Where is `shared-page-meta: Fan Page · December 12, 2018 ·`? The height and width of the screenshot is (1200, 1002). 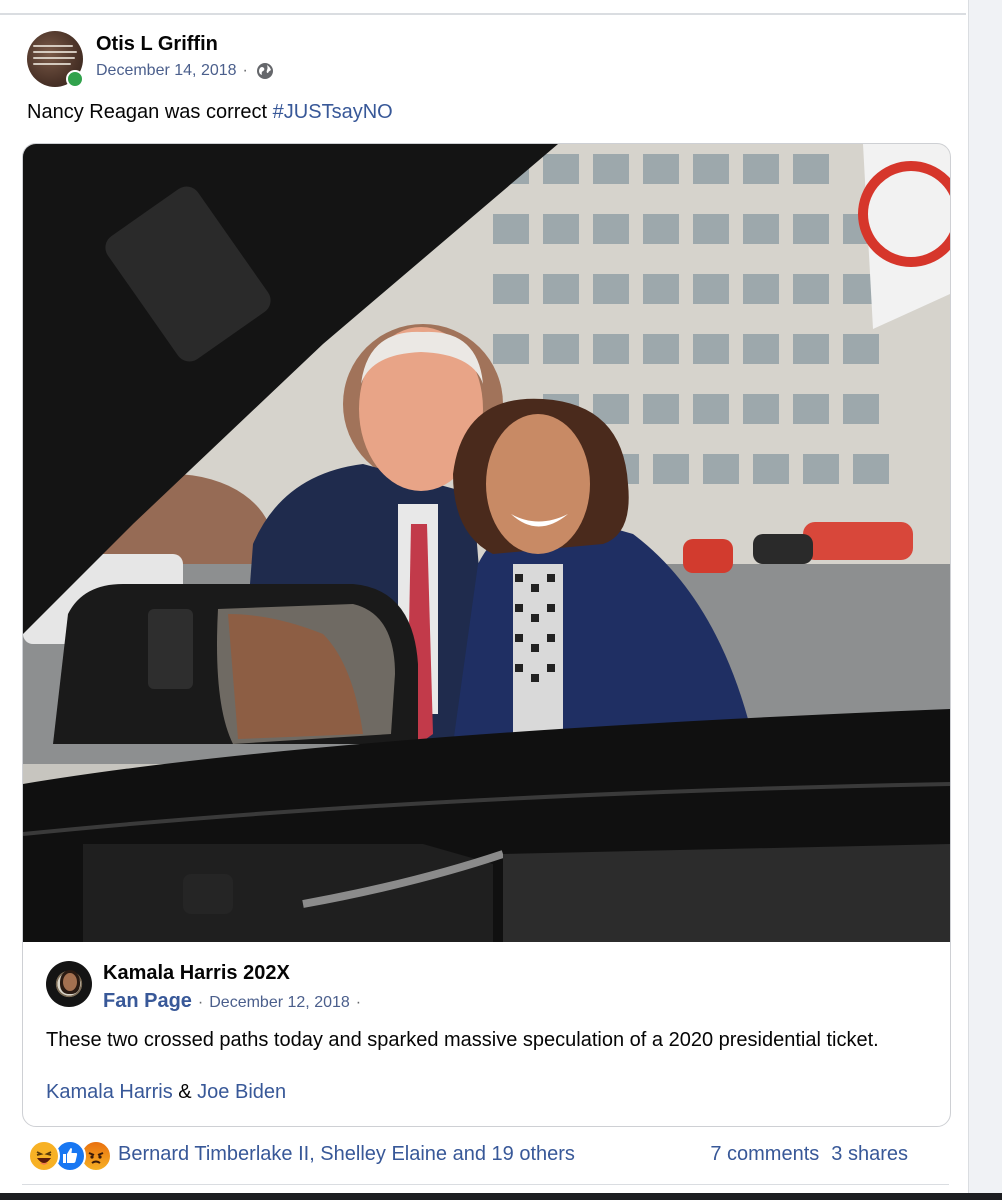
shared-page-meta: Fan Page · December 12, 2018 · is located at coordinates (232, 1001).